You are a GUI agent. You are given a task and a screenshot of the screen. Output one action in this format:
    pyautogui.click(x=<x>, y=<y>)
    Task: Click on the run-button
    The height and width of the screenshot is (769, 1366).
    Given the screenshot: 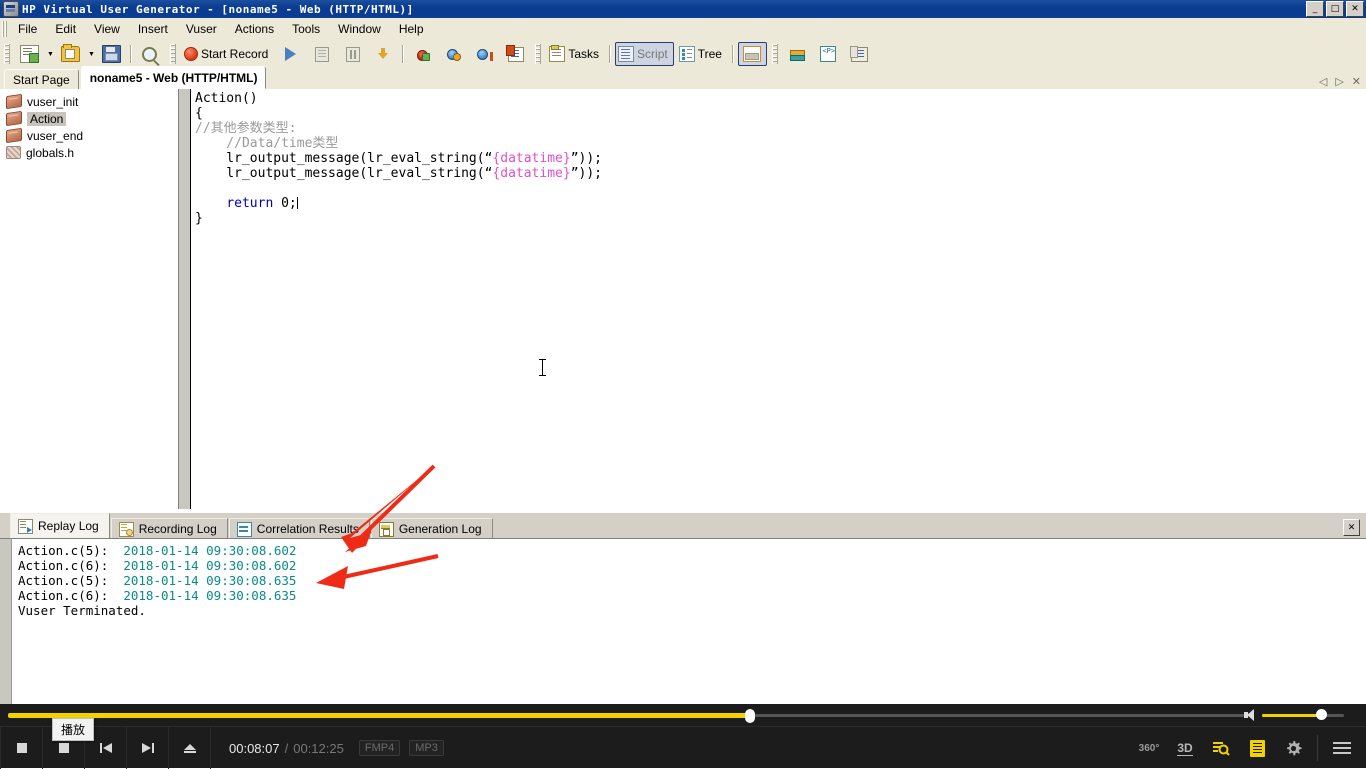 What is the action you would take?
    pyautogui.click(x=290, y=54)
    